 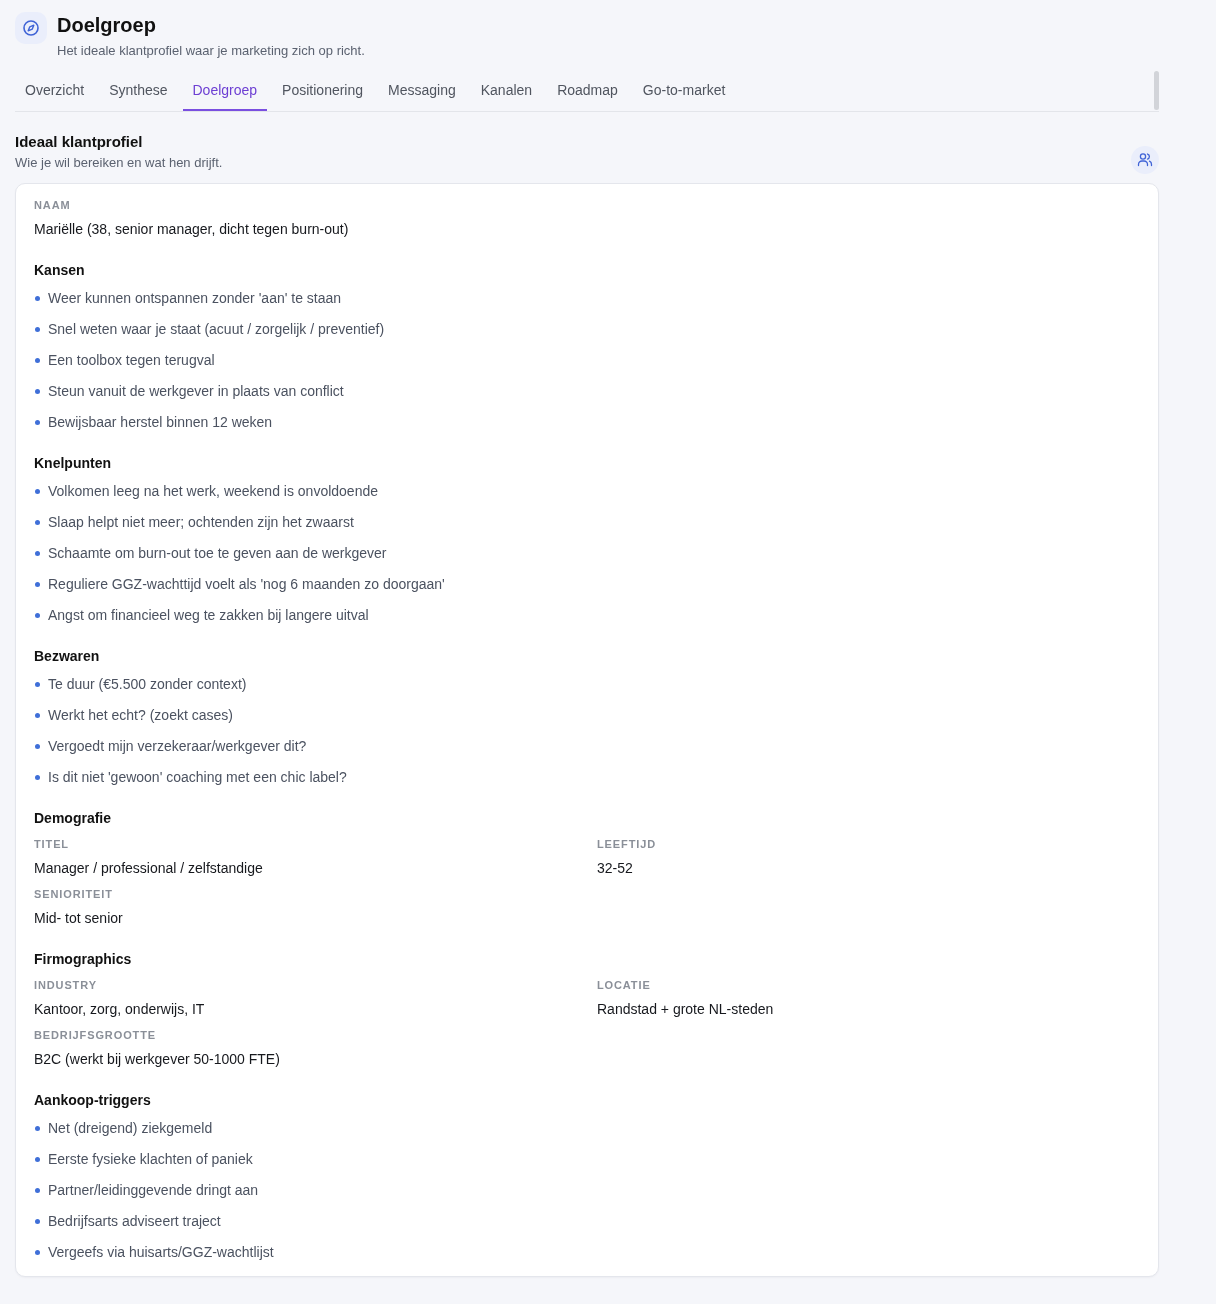 What do you see at coordinates (95, 1035) in the screenshot?
I see `field-label: BEDRIJFSGROOTTE` at bounding box center [95, 1035].